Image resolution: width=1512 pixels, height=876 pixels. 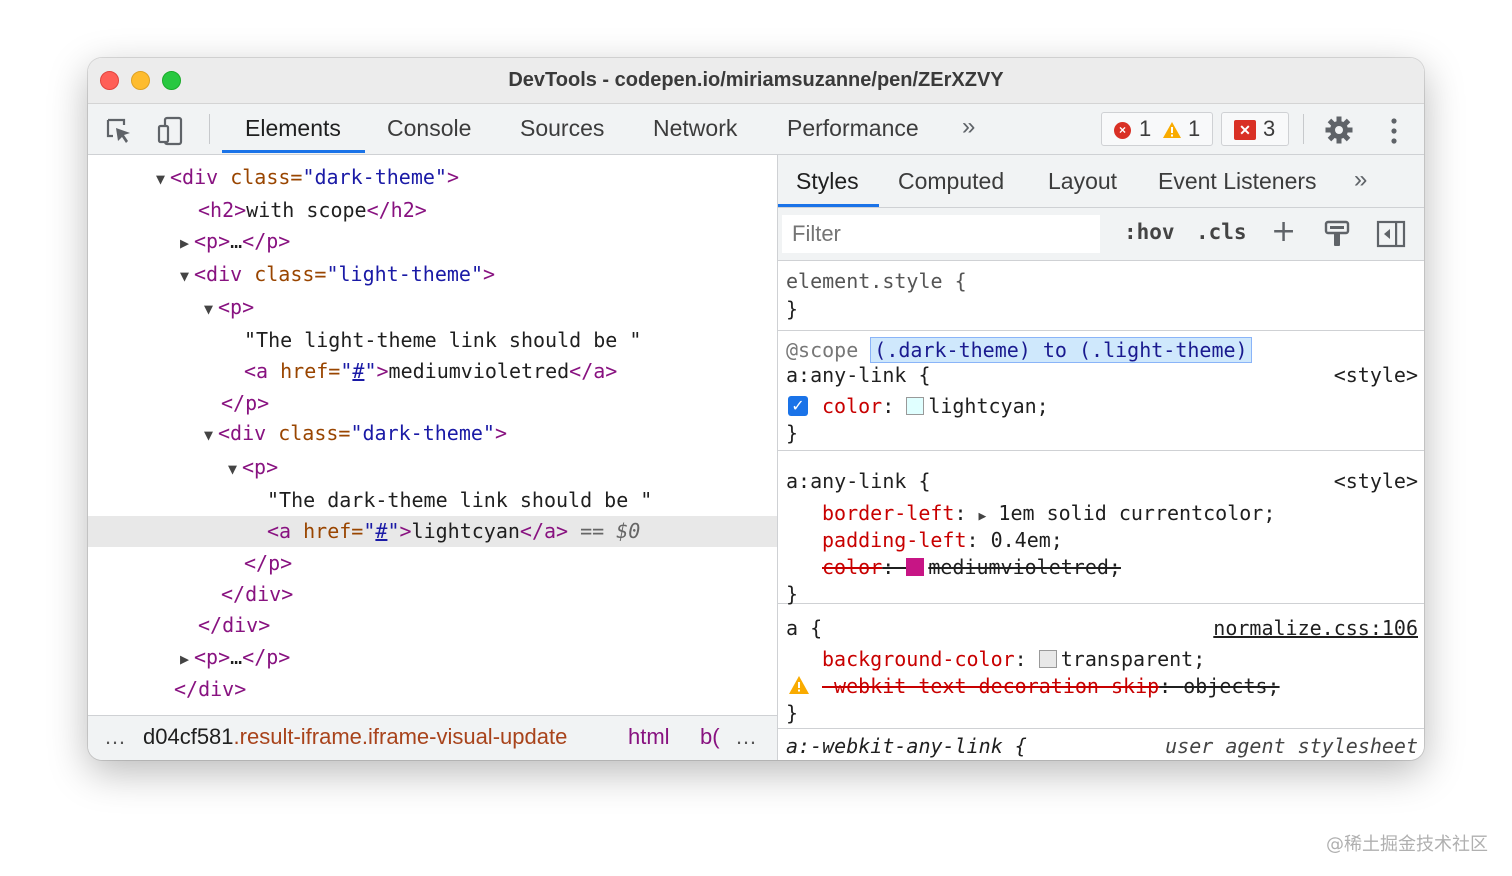 I want to click on rule-selector: element.style {, so click(x=876, y=281).